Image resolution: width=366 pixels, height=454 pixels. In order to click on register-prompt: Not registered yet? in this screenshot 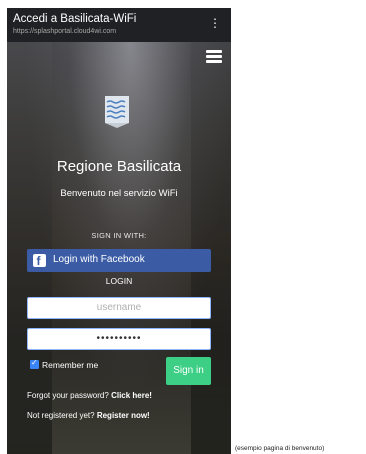, I will do `click(61, 415)`.